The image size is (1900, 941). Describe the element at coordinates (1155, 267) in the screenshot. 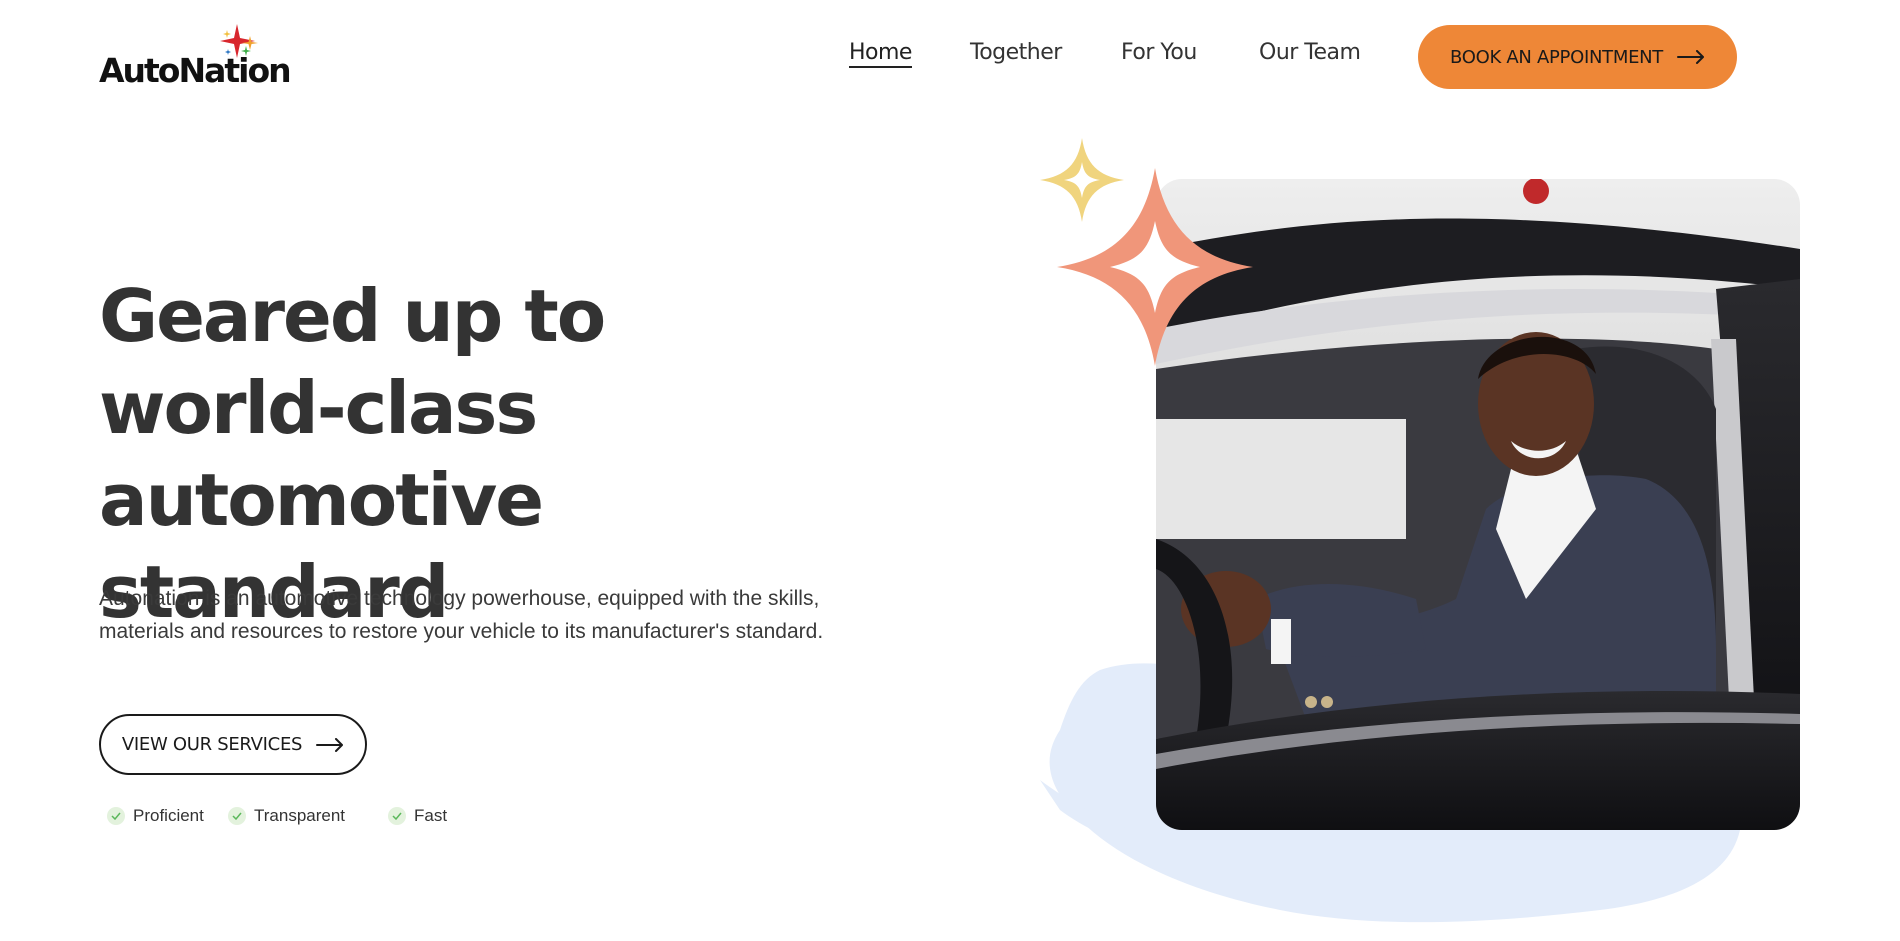

I see `sparkle-icon` at that location.